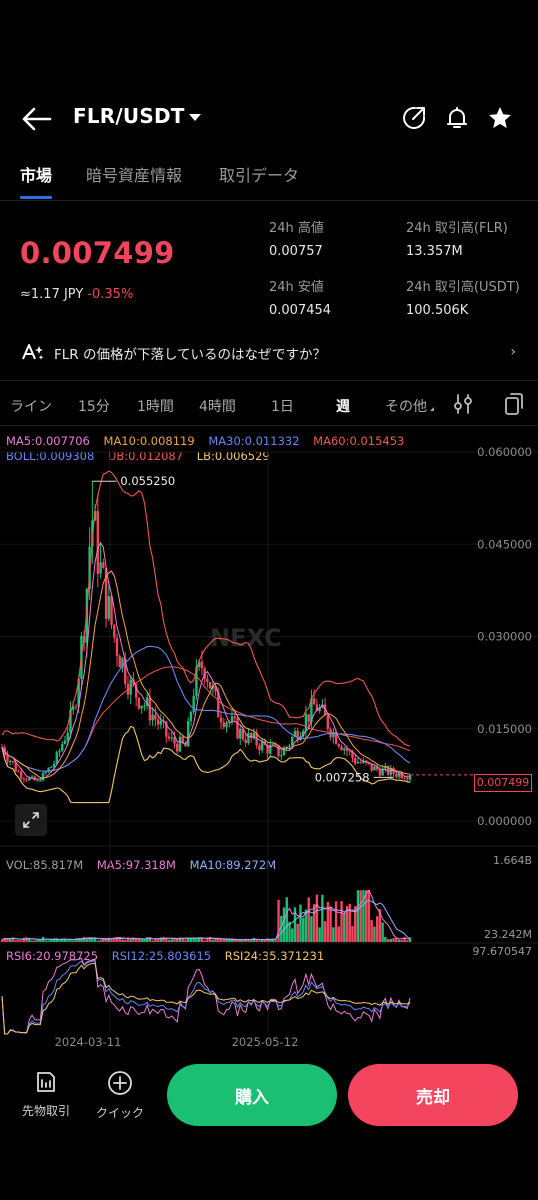 Image resolution: width=538 pixels, height=1200 pixels. Describe the element at coordinates (463, 404) in the screenshot. I see `indicator-settings-icon` at that location.